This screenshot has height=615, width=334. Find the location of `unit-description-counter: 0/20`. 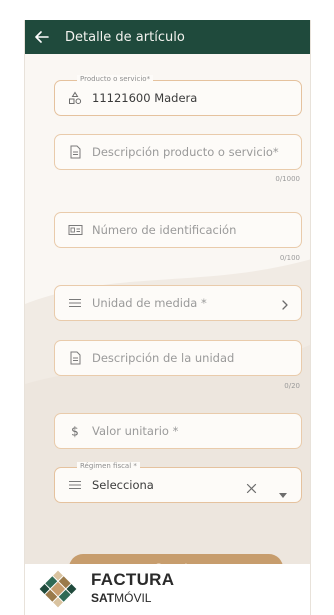

unit-description-counter: 0/20 is located at coordinates (292, 386).